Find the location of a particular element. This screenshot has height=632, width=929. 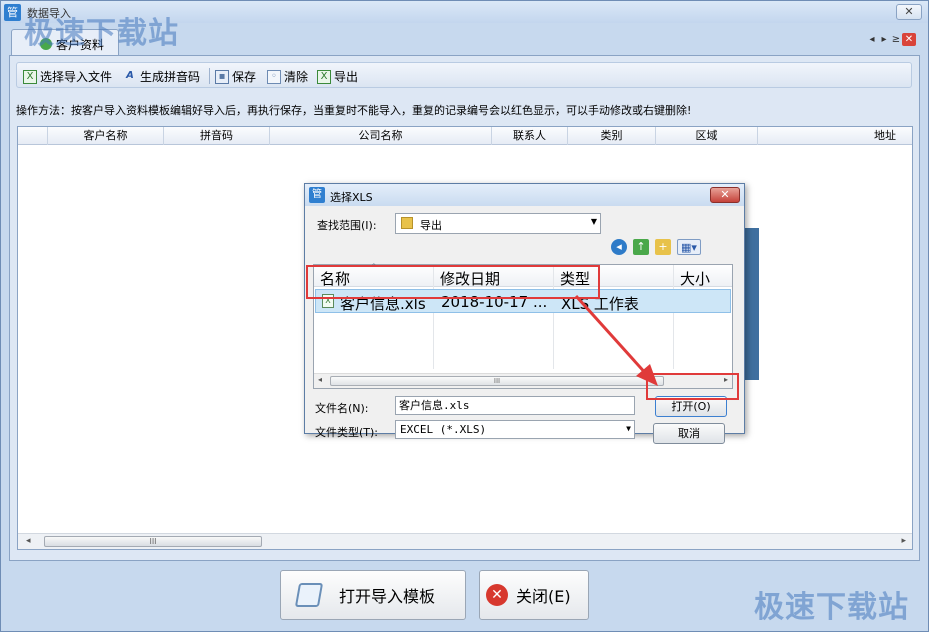

close-button: ✕ 关闭(E) is located at coordinates (534, 595).